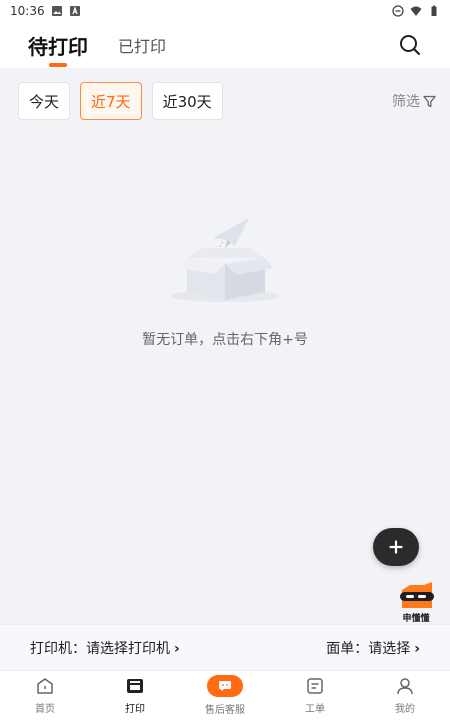 This screenshot has width=450, height=720. What do you see at coordinates (225, 45) in the screenshot?
I see `header: 待打印 已打印` at bounding box center [225, 45].